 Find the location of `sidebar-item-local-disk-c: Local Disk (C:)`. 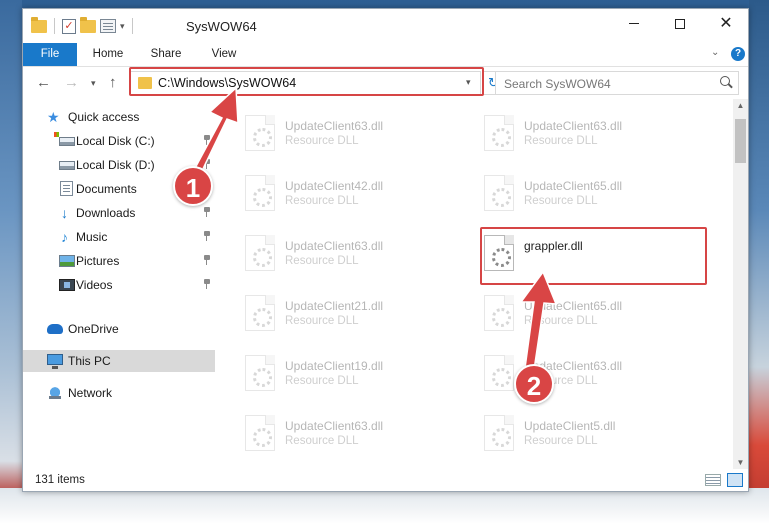

sidebar-item-local-disk-c: Local Disk (C:) is located at coordinates (119, 141).